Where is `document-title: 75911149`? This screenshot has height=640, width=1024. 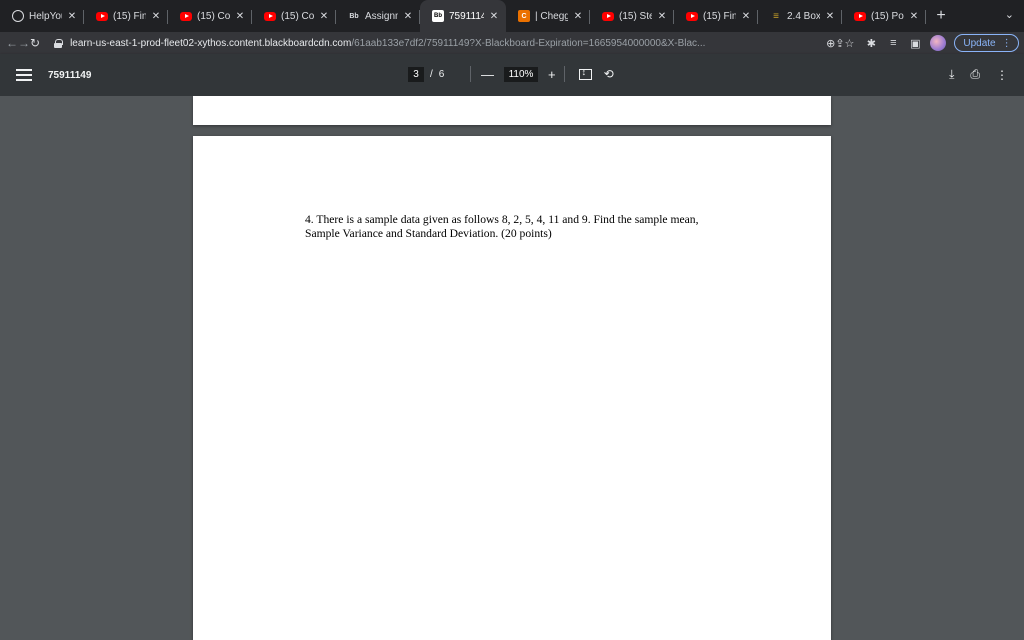 document-title: 75911149 is located at coordinates (70, 75).